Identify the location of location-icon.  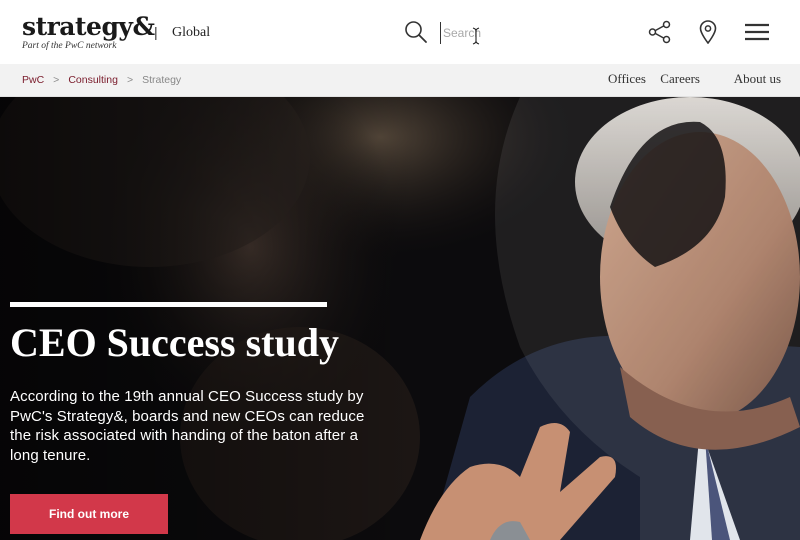
(708, 32).